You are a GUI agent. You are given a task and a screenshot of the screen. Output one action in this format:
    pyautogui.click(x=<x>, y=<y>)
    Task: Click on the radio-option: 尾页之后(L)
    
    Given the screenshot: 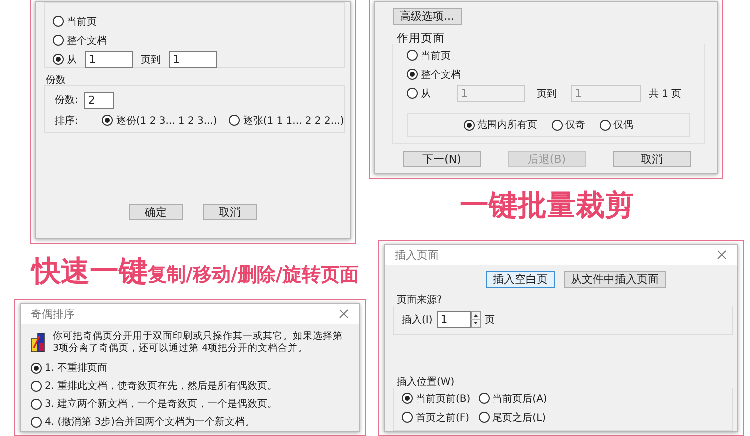 What is the action you would take?
    pyautogui.click(x=513, y=417)
    